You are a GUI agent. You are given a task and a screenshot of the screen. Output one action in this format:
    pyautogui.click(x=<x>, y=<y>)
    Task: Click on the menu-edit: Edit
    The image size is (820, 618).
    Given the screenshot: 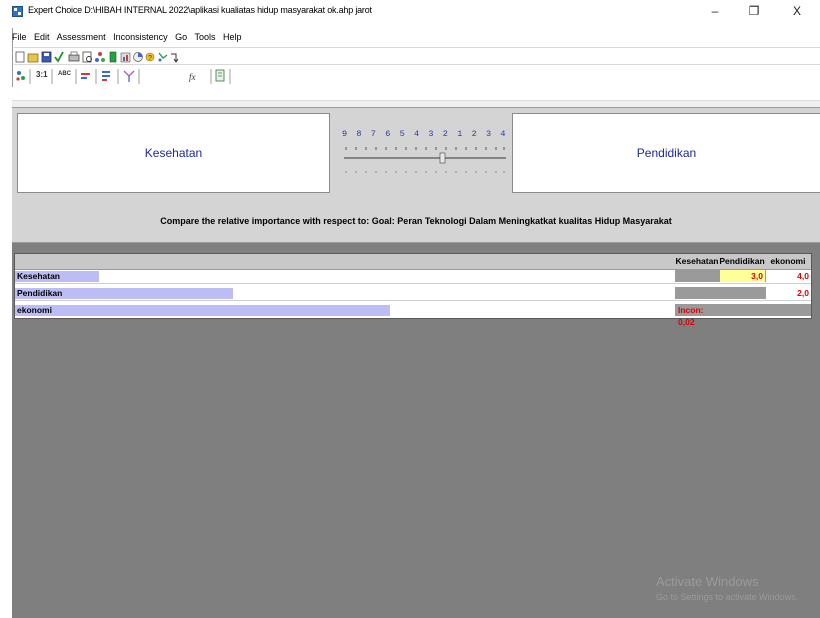 What is the action you would take?
    pyautogui.click(x=42, y=37)
    